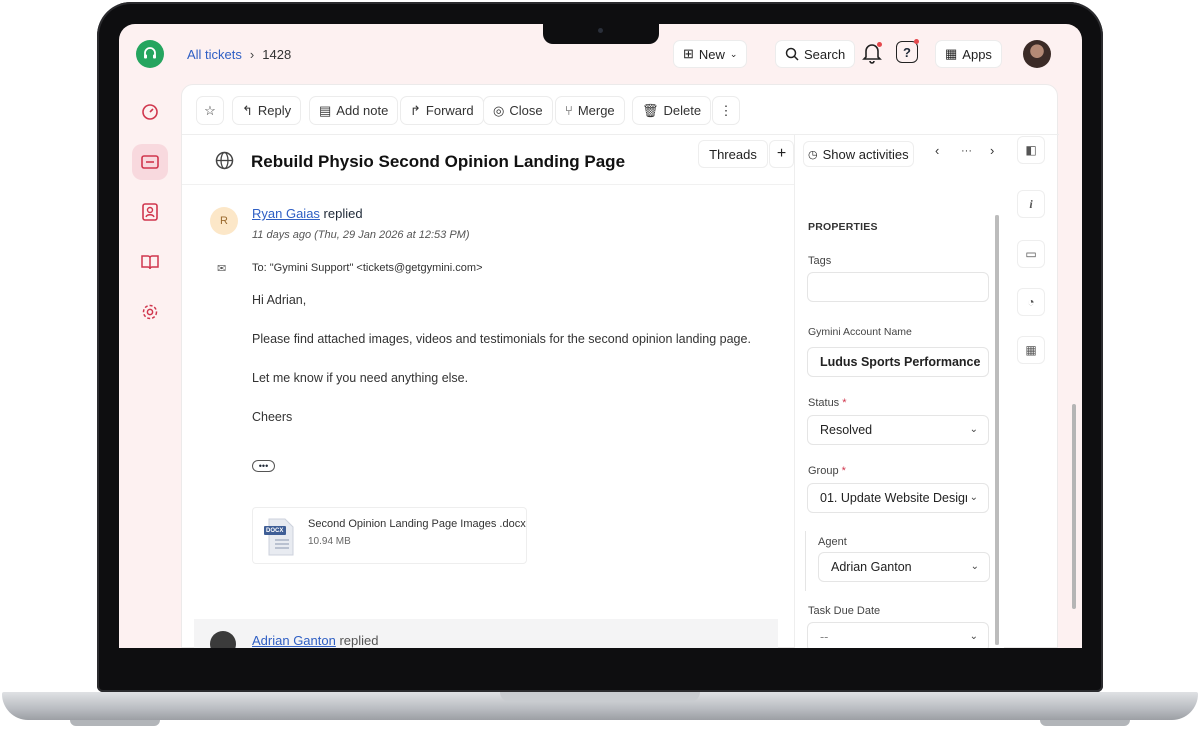 The image size is (1200, 730). What do you see at coordinates (907, 51) in the screenshot?
I see `help-icon: ?` at bounding box center [907, 51].